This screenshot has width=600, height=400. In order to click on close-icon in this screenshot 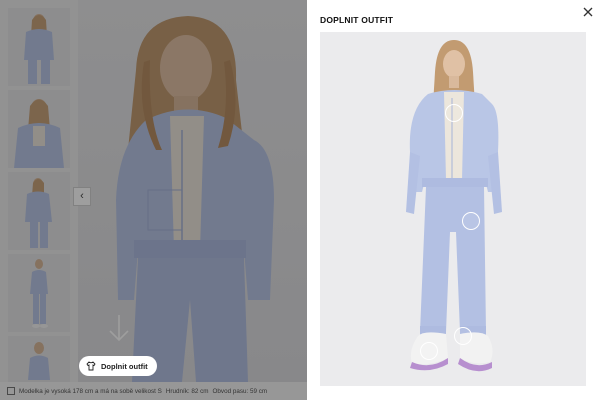, I will do `click(588, 12)`.